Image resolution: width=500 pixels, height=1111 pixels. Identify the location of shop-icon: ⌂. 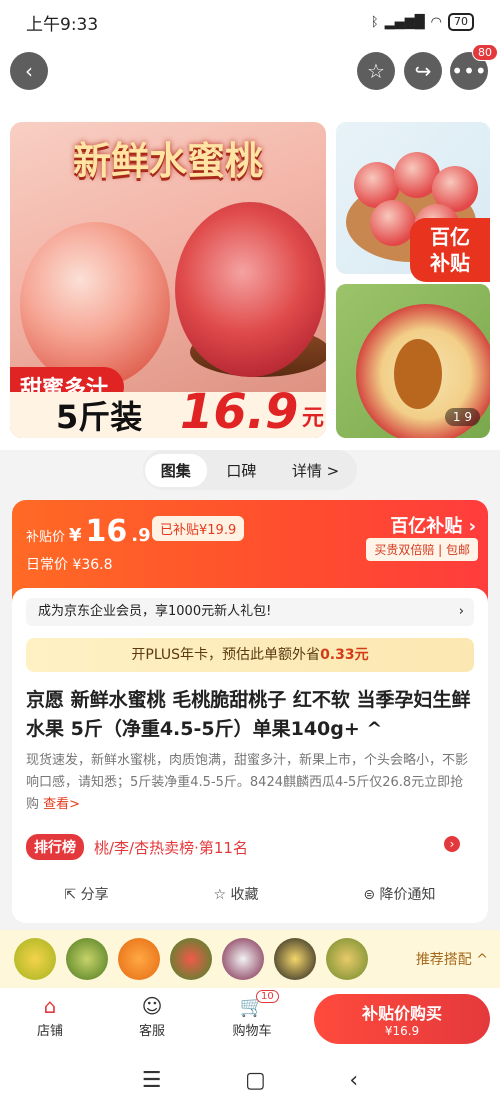
(50, 1006).